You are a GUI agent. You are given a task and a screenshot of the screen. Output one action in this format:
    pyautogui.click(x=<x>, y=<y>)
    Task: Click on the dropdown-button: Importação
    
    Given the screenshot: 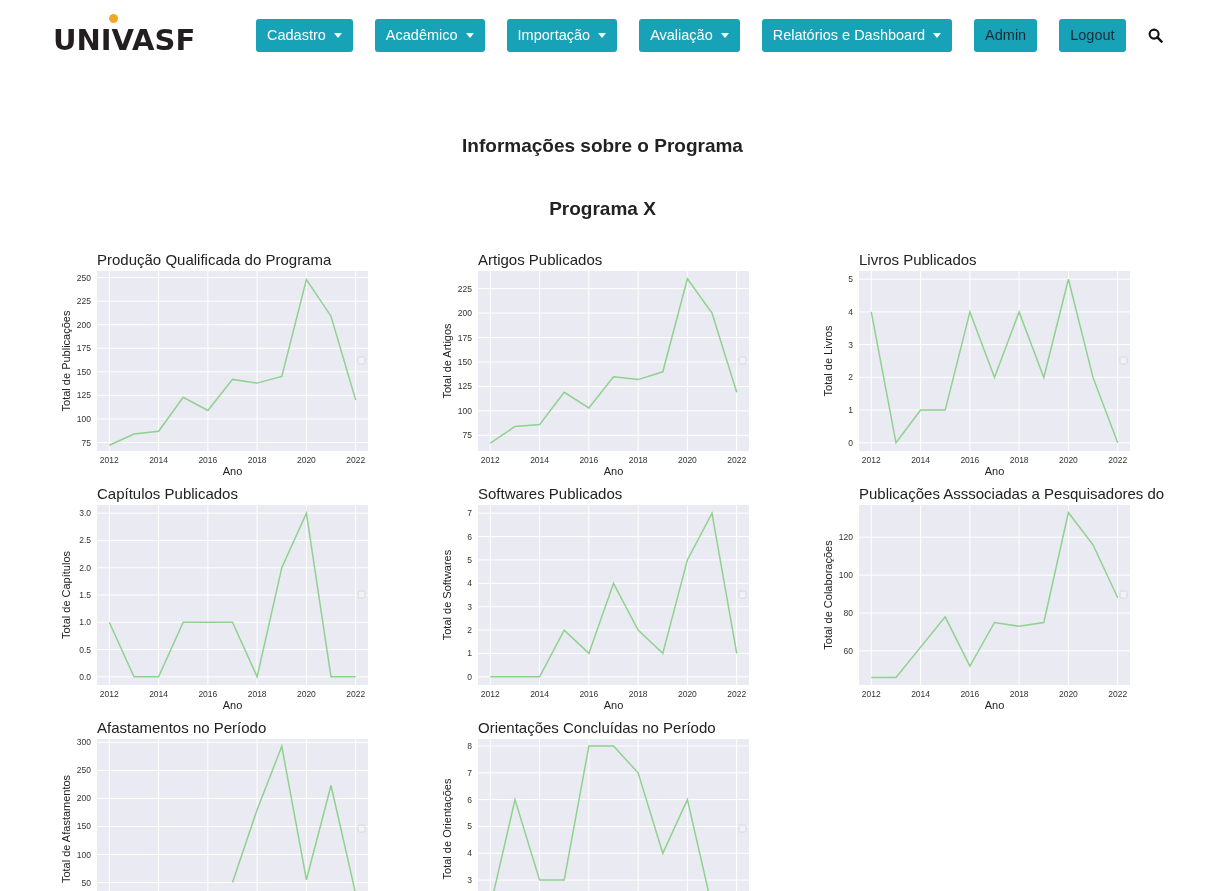 What is the action you would take?
    pyautogui.click(x=562, y=35)
    